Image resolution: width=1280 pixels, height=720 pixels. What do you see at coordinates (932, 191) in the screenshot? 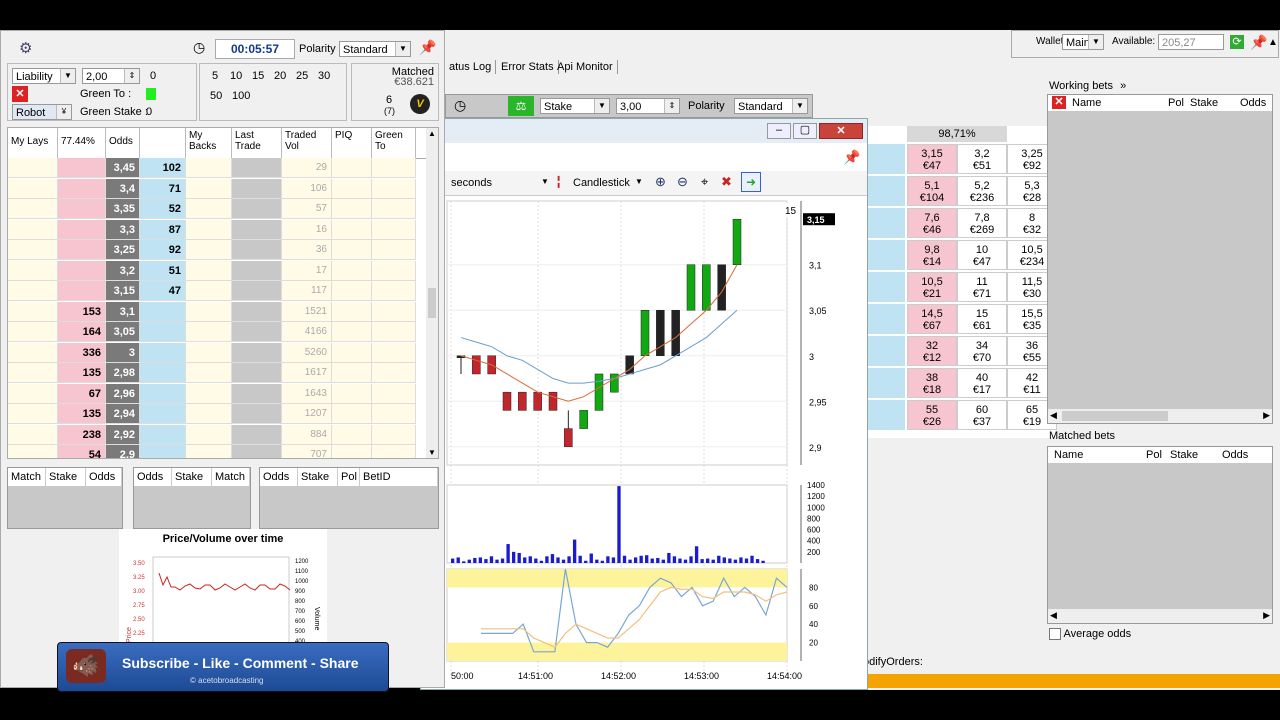
I see `market-price-cell: 5,1 €104` at bounding box center [932, 191].